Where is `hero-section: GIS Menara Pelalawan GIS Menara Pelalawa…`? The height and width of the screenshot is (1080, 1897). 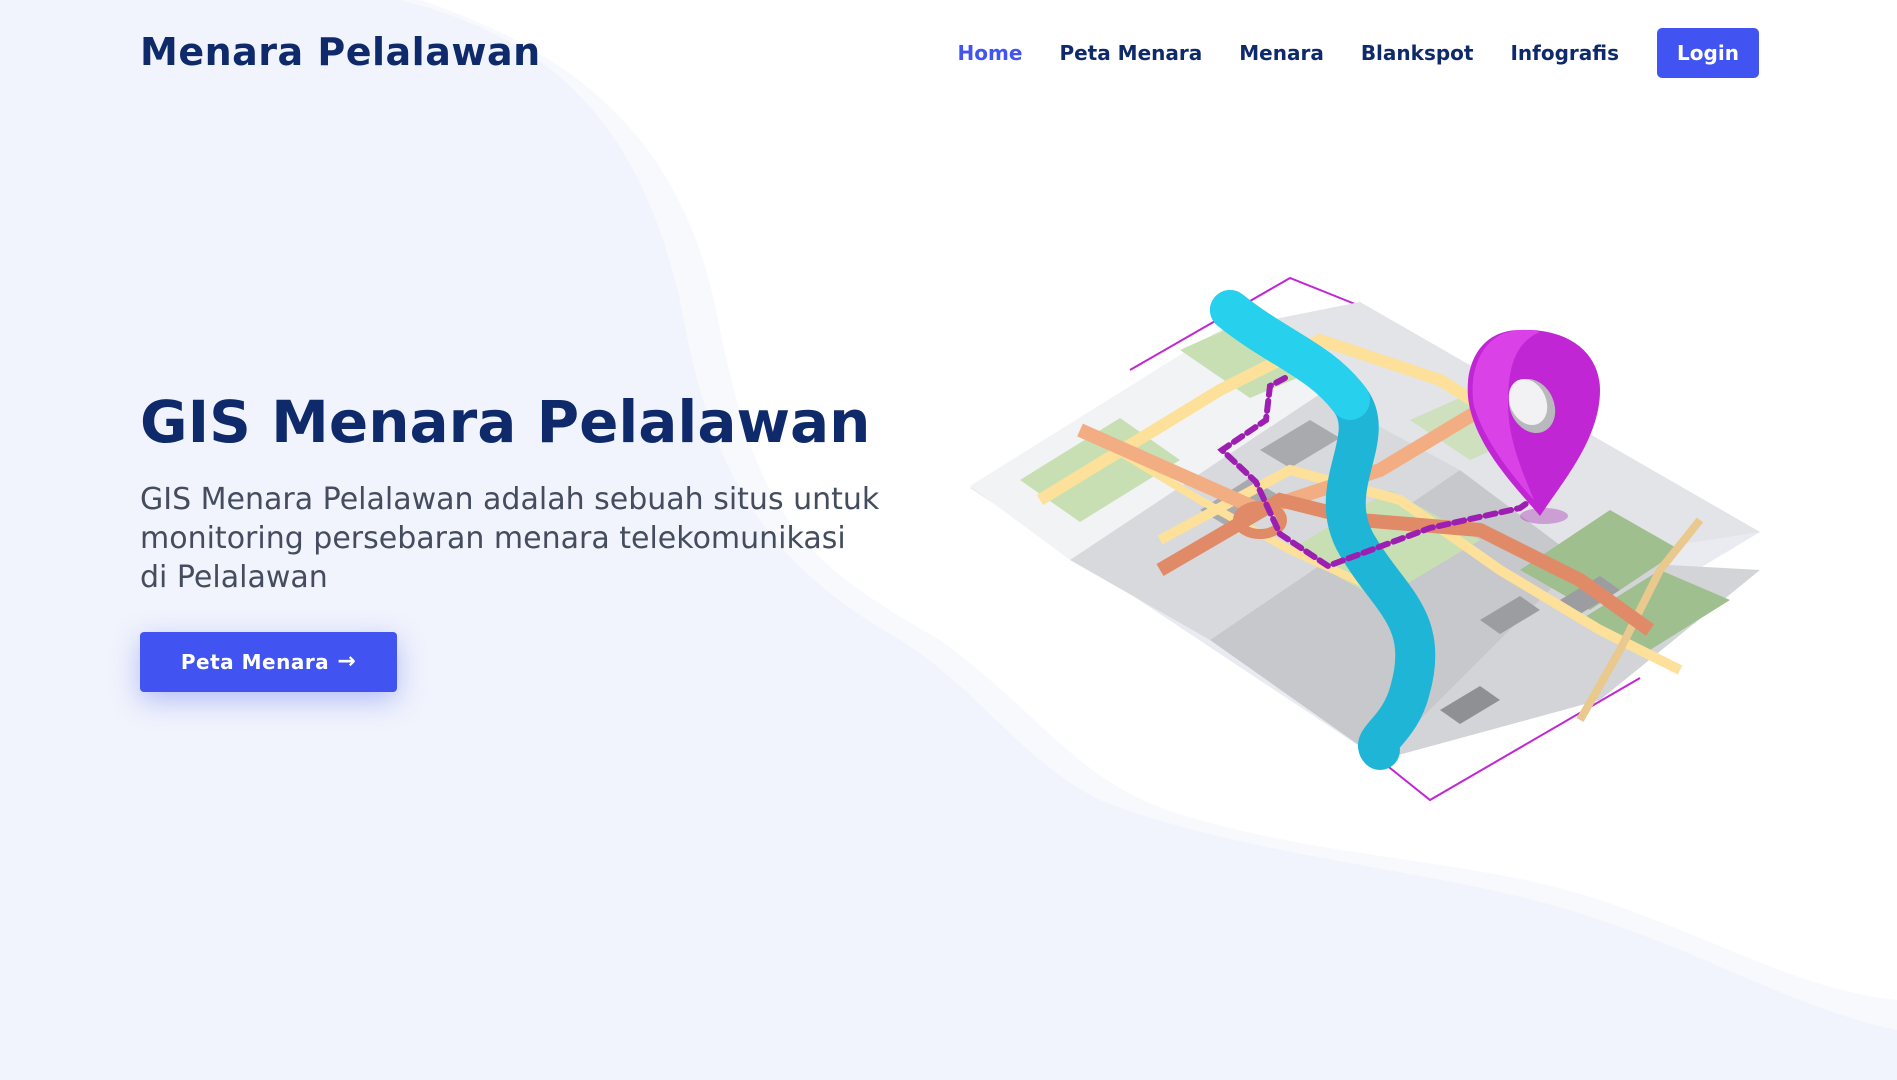 hero-section: GIS Menara Pelalawan GIS Menara Pelalawa… is located at coordinates (520, 506).